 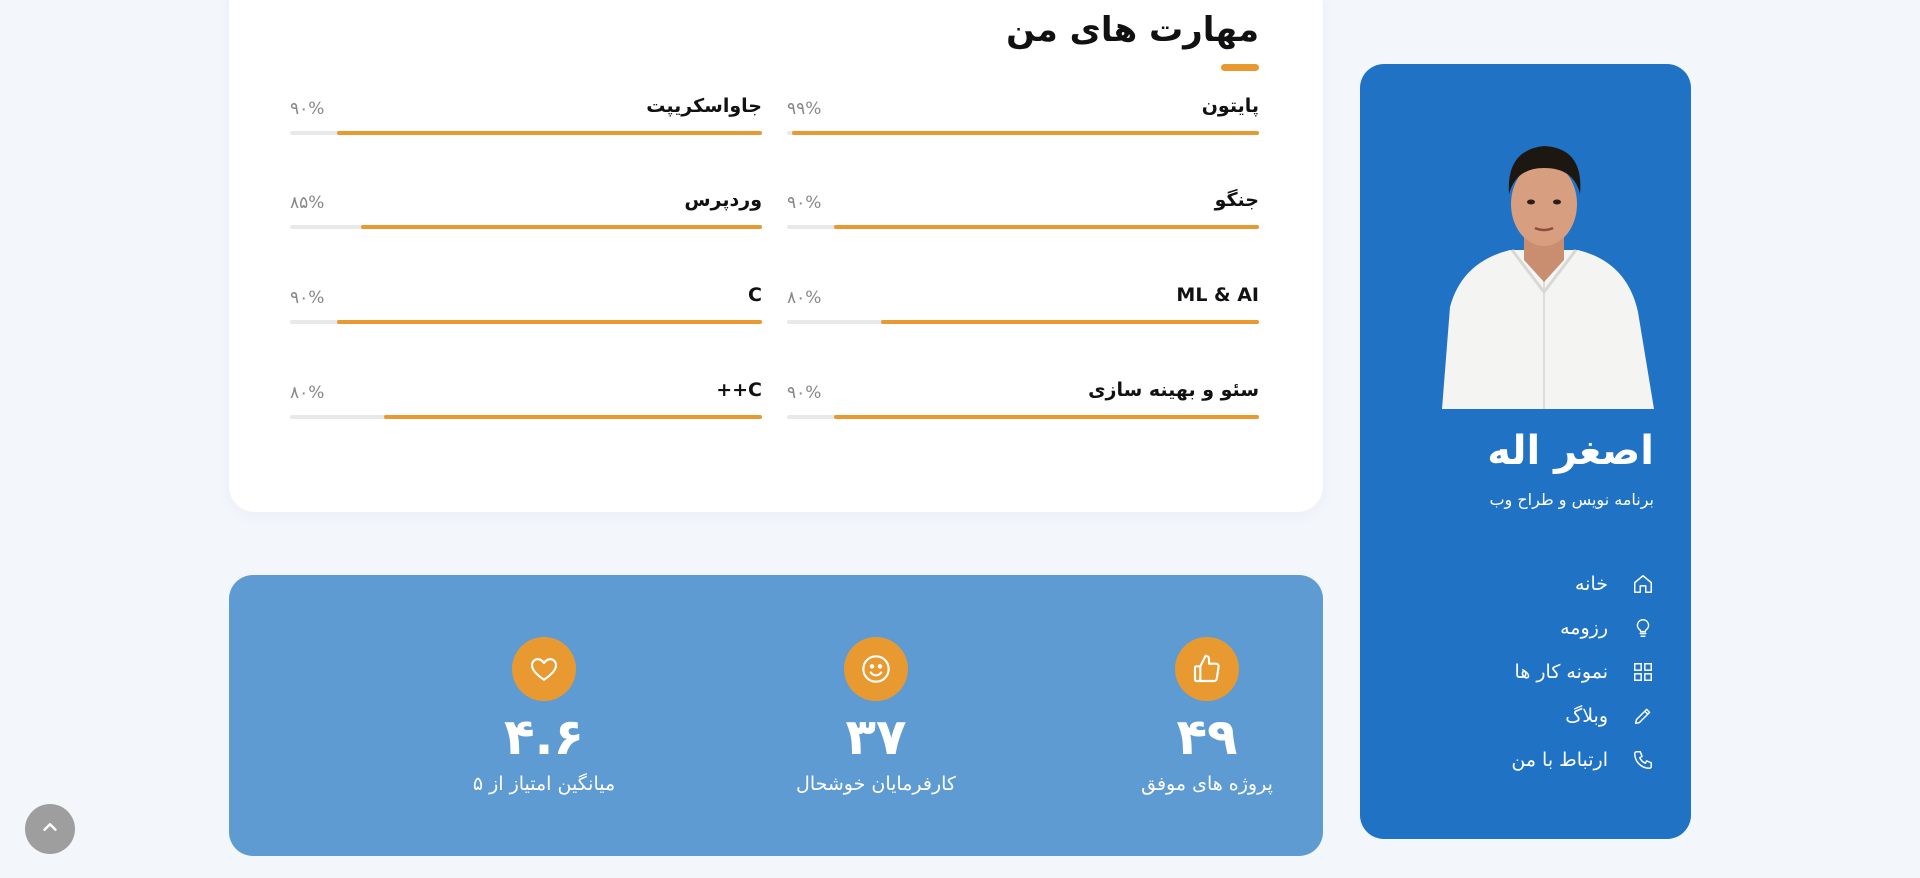 What do you see at coordinates (1586, 716) in the screenshot?
I see `nav-label: وبلاگ` at bounding box center [1586, 716].